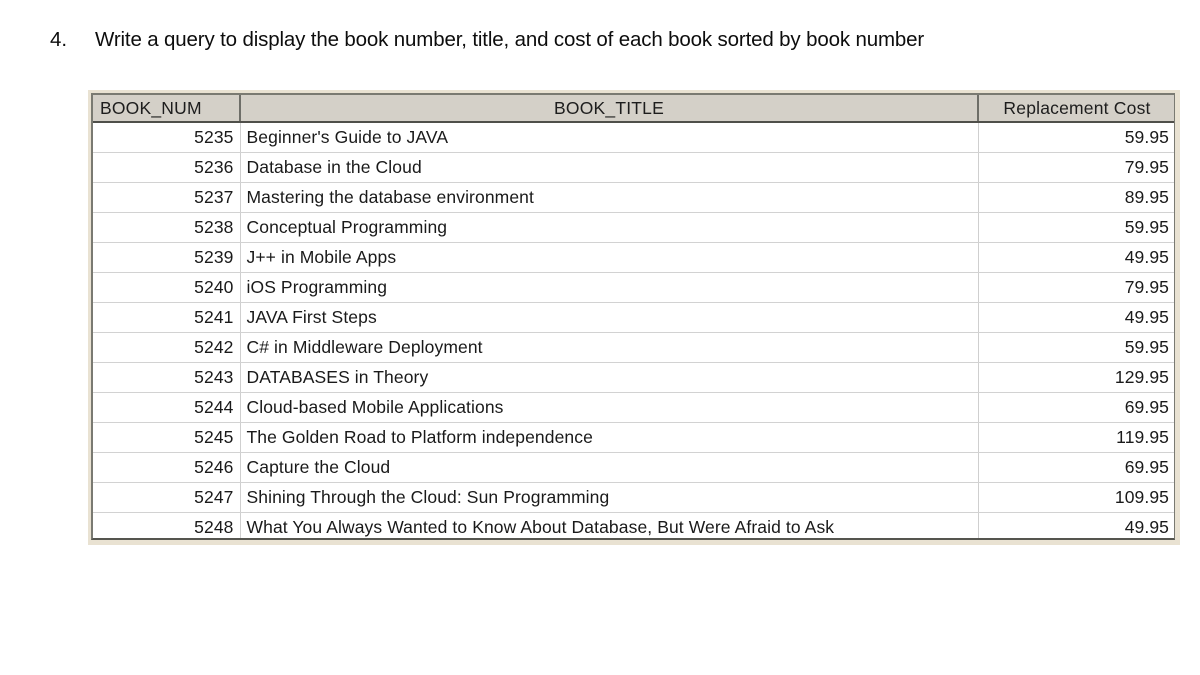  I want to click on cell-book-title: JAVA First Steps, so click(609, 317).